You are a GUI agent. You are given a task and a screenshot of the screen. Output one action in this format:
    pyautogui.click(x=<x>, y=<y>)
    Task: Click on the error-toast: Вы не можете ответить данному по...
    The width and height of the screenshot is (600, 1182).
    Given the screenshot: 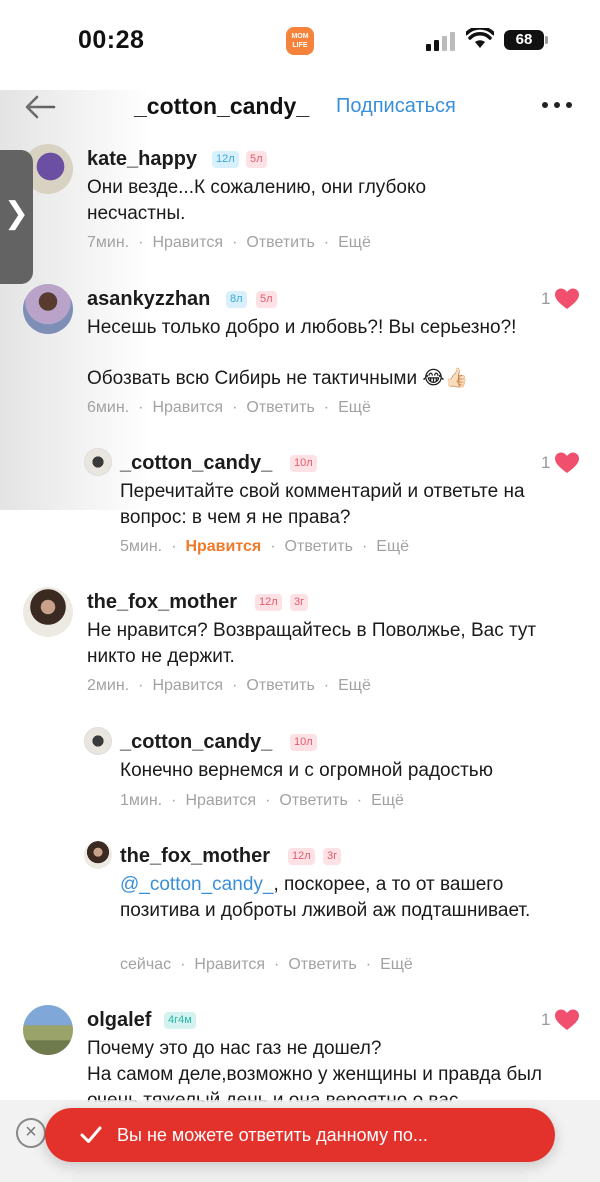 What is the action you would take?
    pyautogui.click(x=300, y=1135)
    